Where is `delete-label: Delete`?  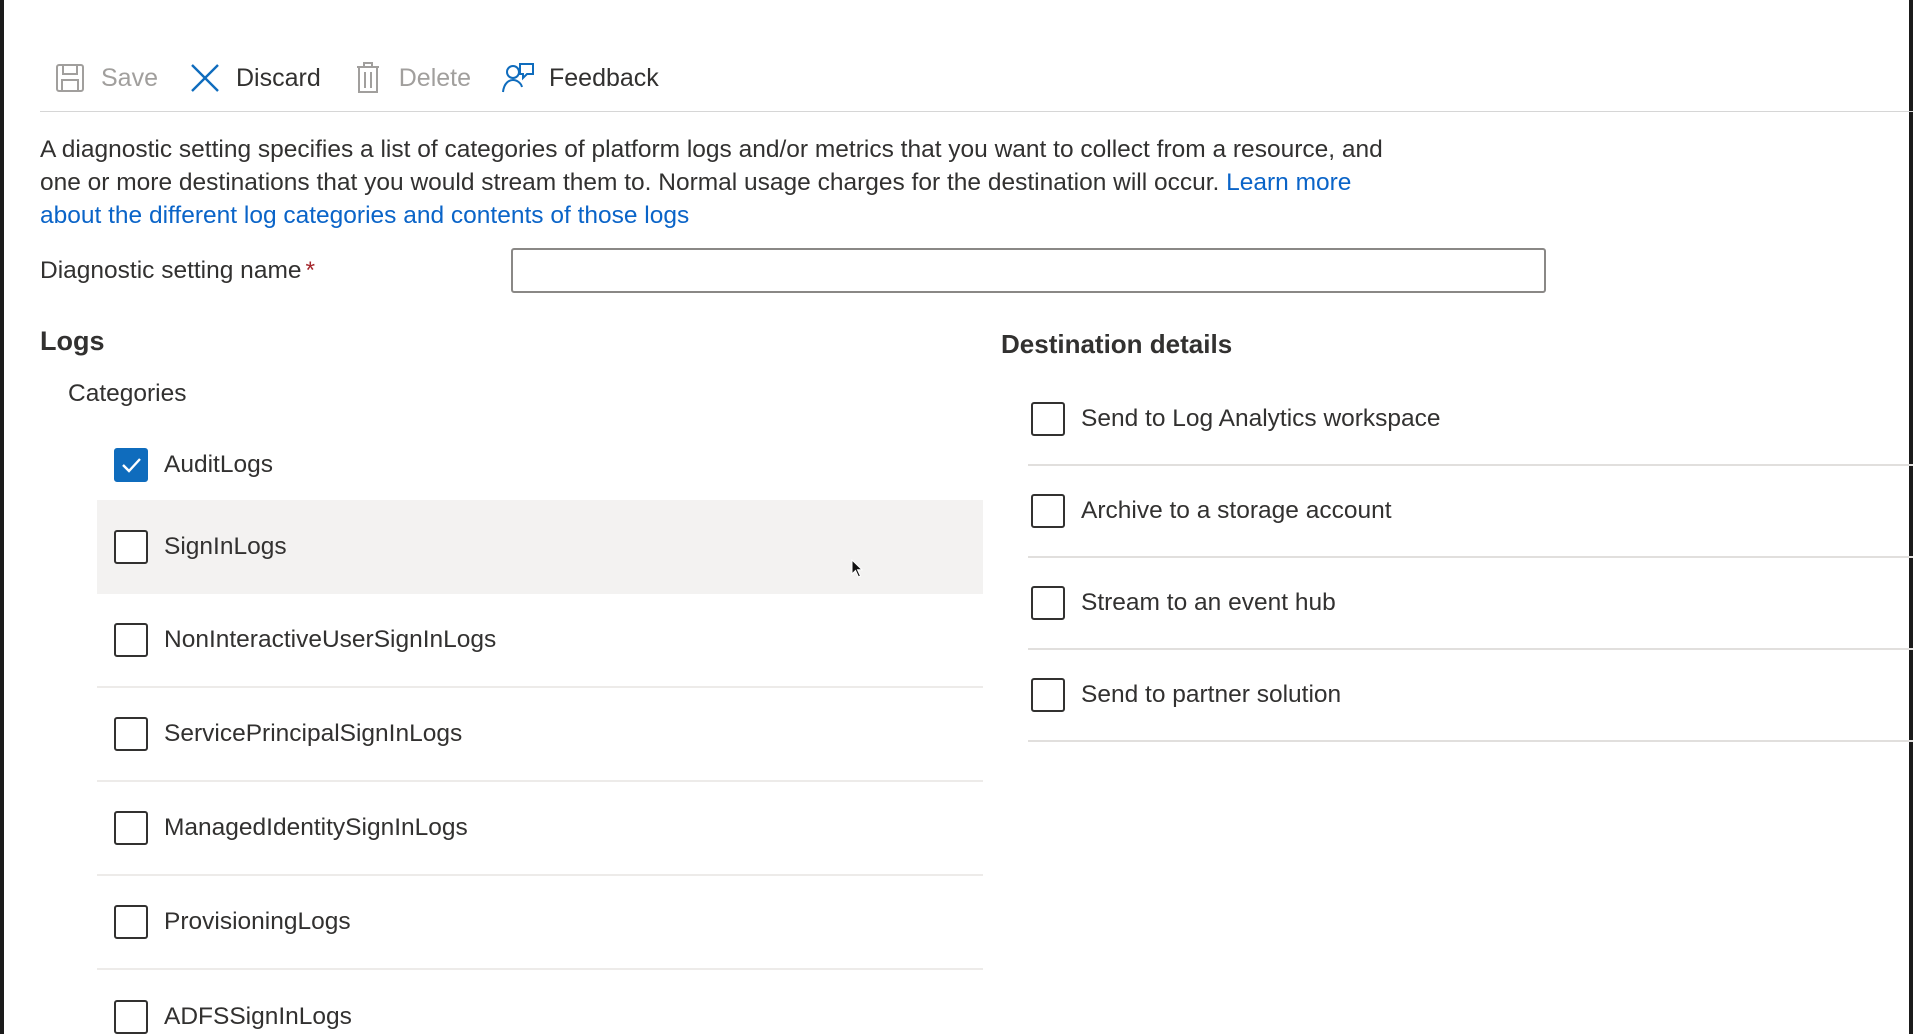 delete-label: Delete is located at coordinates (434, 77).